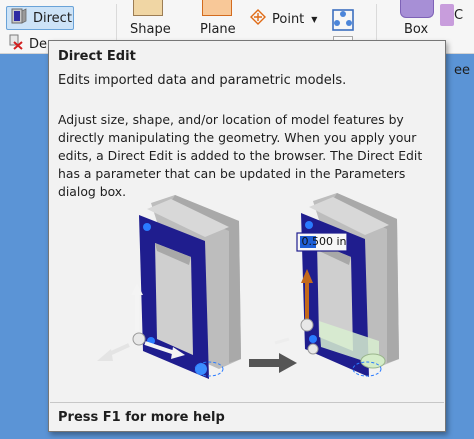 Image resolution: width=474 pixels, height=439 pixels. I want to click on help-hint: Press F1 for more help, so click(141, 417).